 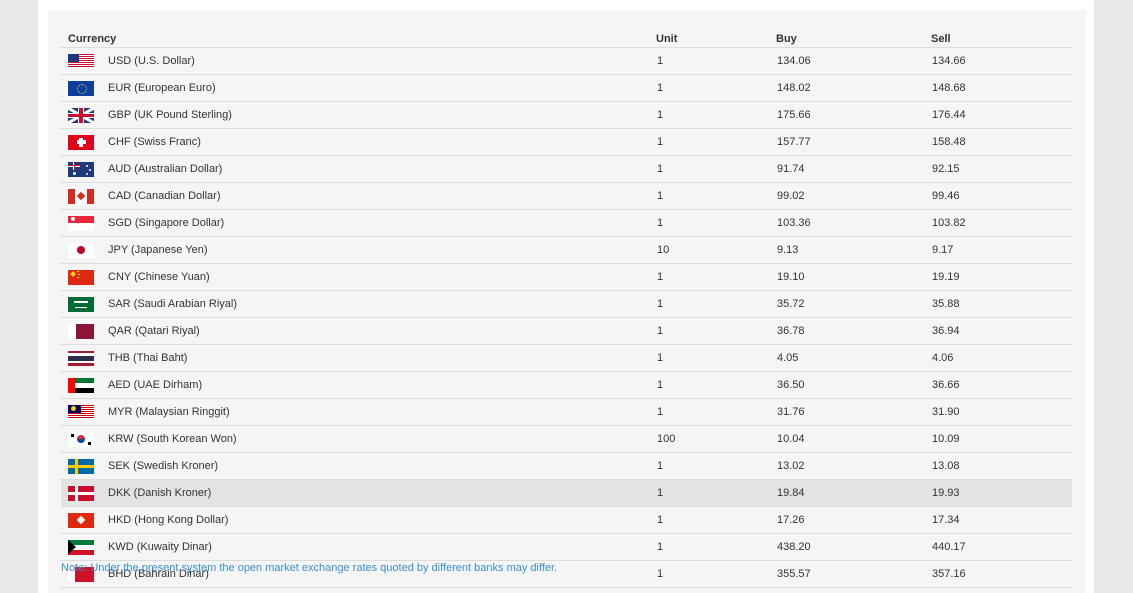 What do you see at coordinates (1001, 574) in the screenshot?
I see `sell-rate-cell: 357.16` at bounding box center [1001, 574].